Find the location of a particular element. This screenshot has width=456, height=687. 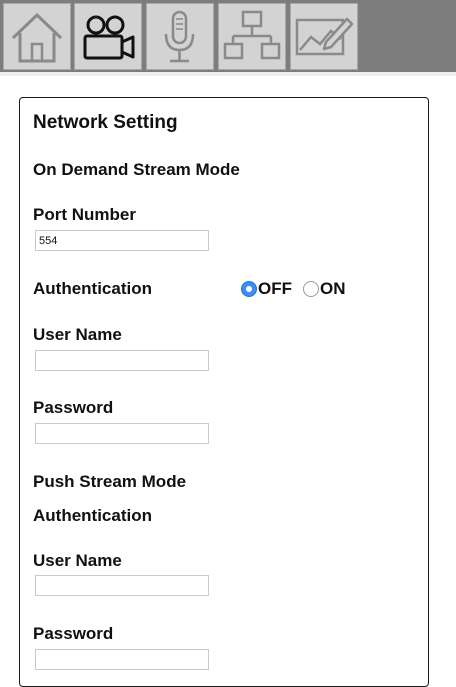

auth-off-radio is located at coordinates (249, 289).